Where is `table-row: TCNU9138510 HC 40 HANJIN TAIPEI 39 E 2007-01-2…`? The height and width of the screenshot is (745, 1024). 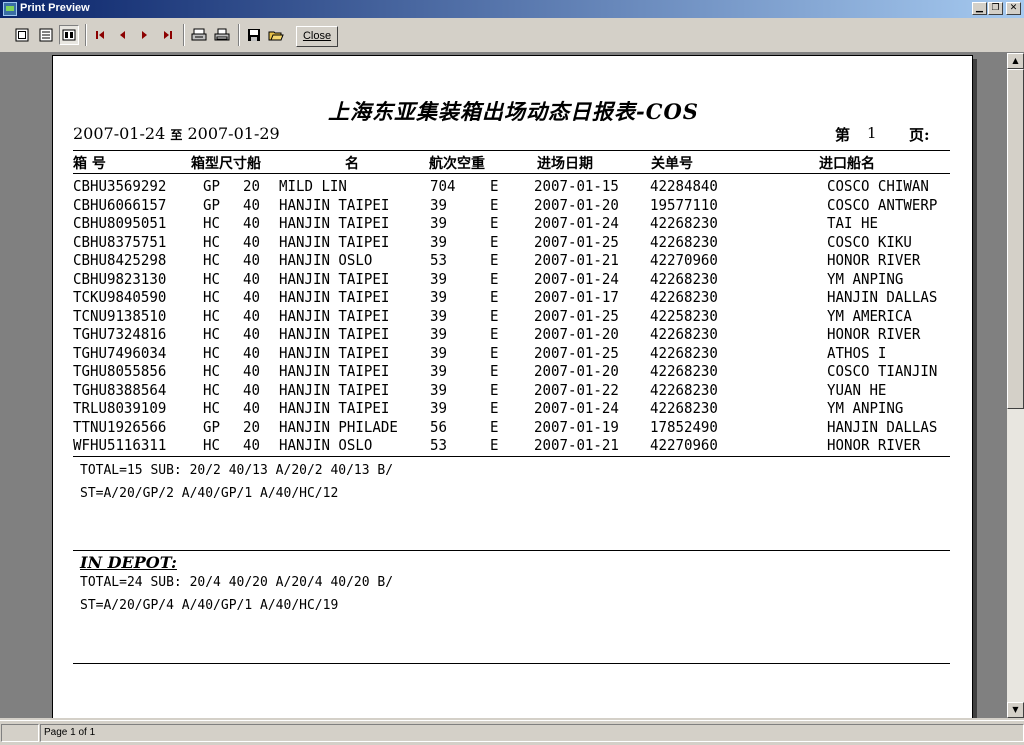
table-row: TCNU9138510 HC 40 HANJIN TAIPEI 39 E 2007-01-2… is located at coordinates (513, 316).